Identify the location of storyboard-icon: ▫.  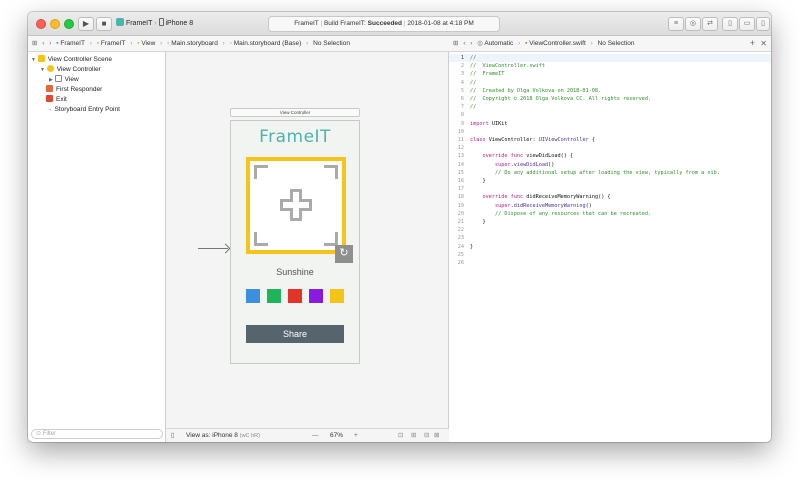
(230, 43).